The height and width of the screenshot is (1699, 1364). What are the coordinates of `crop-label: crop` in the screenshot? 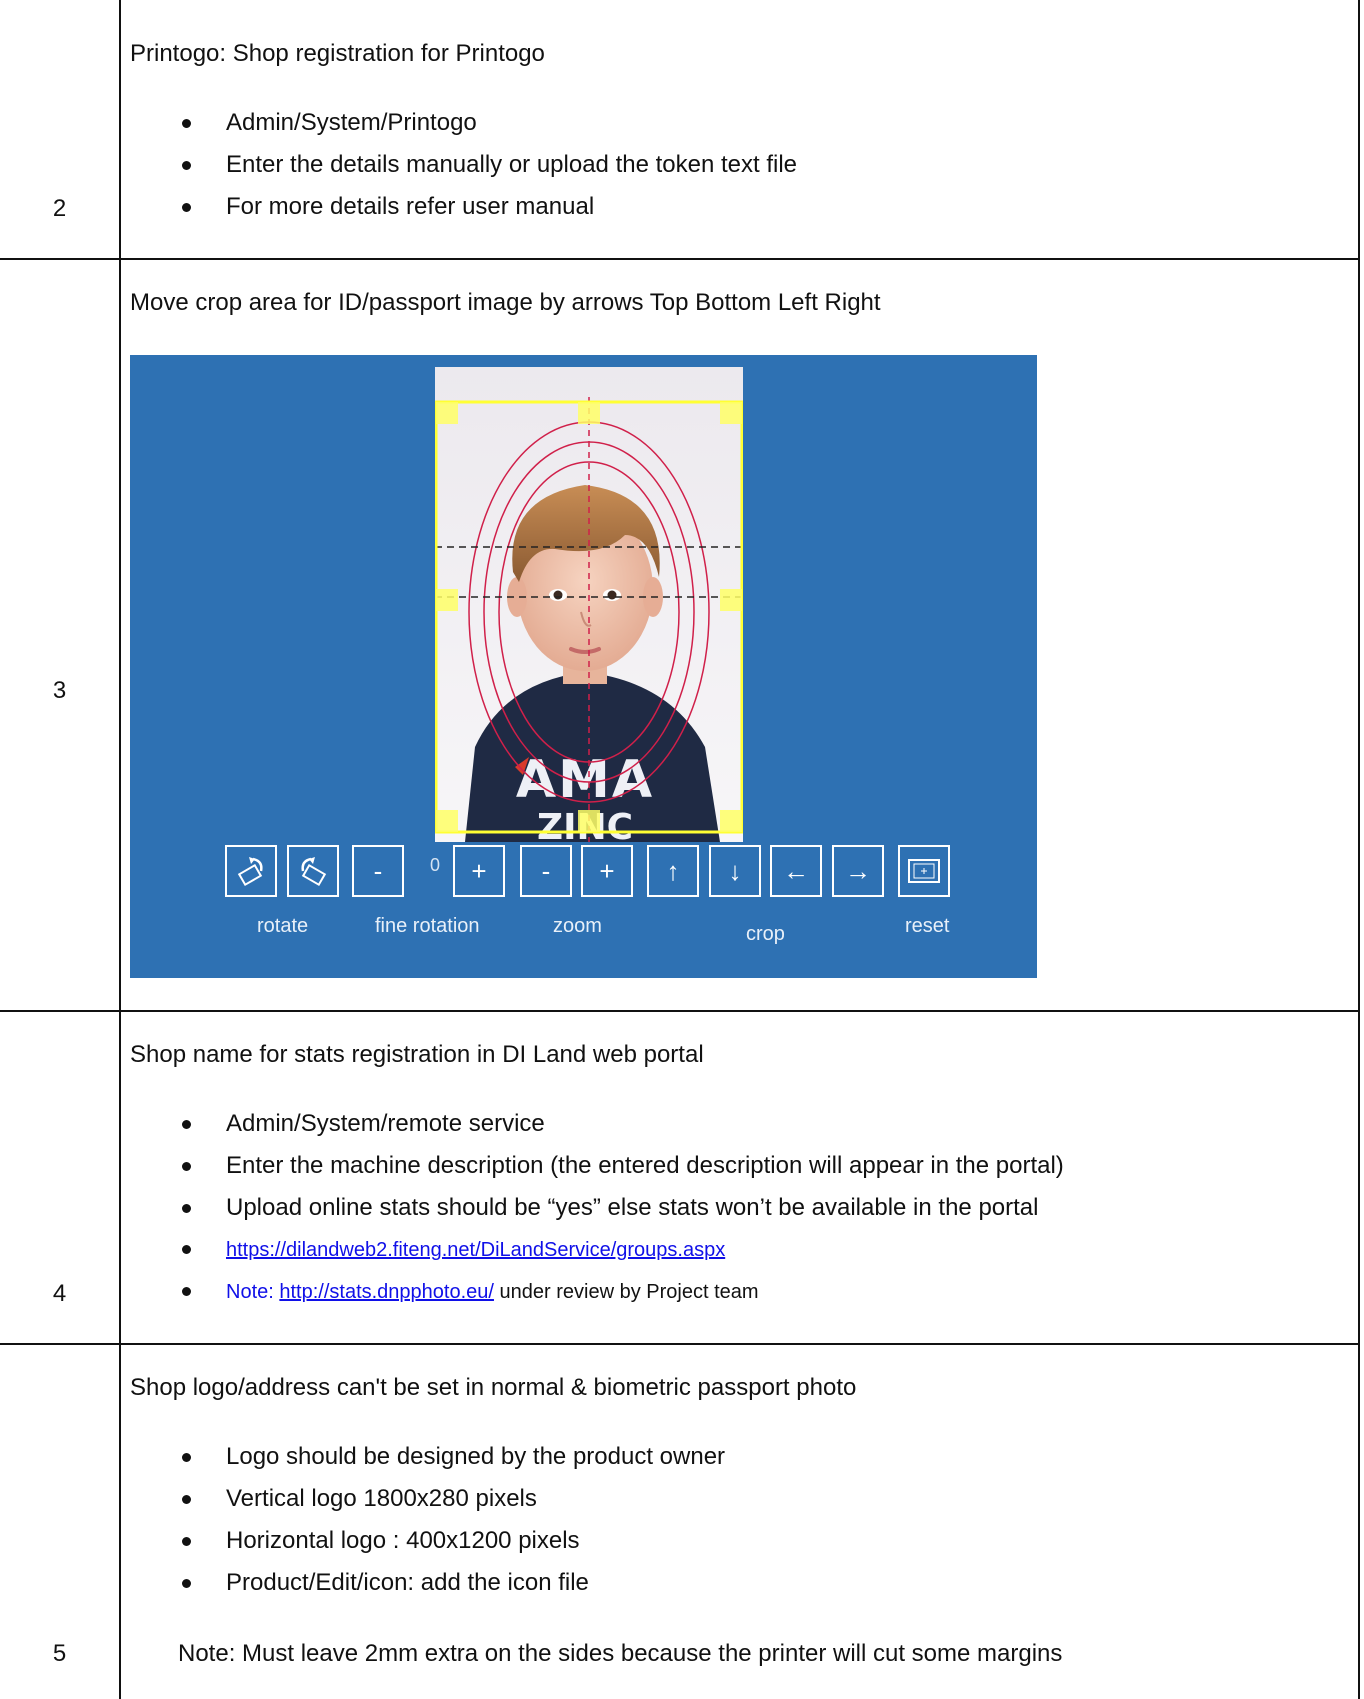 It's located at (765, 934).